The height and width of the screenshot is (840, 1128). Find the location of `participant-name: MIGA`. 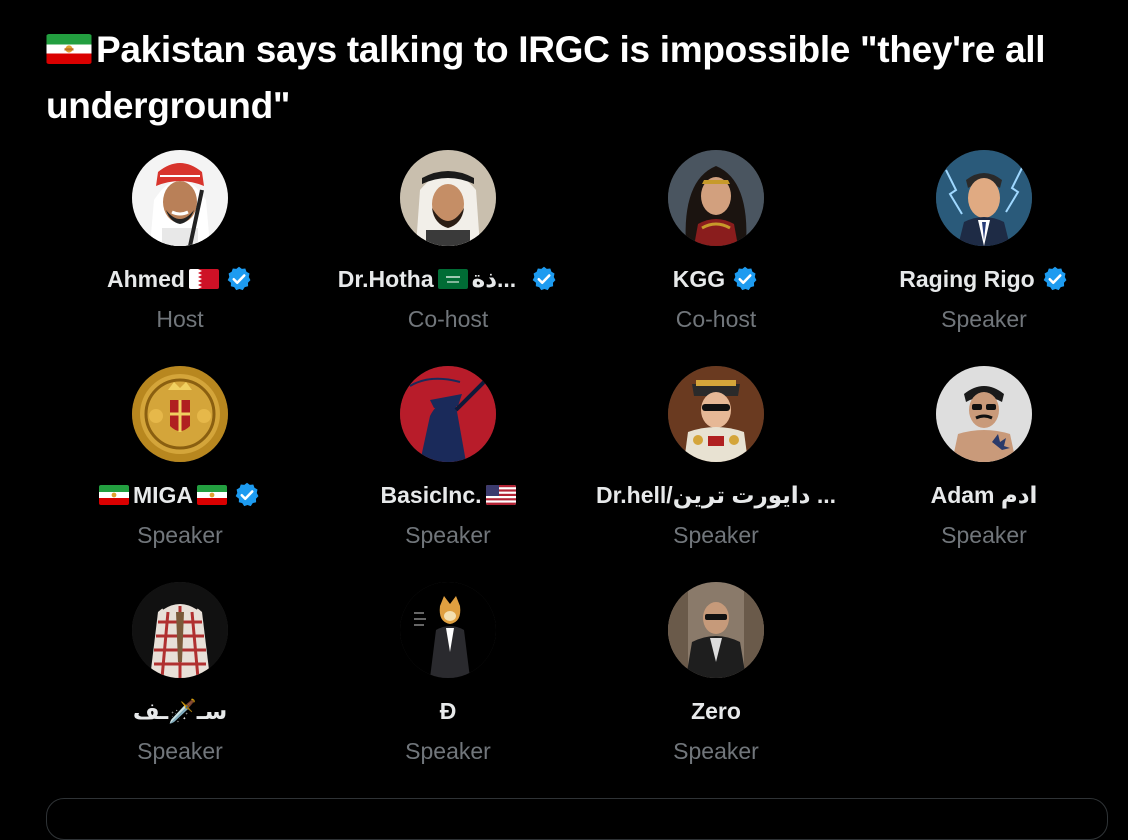

participant-name: MIGA is located at coordinates (163, 494).